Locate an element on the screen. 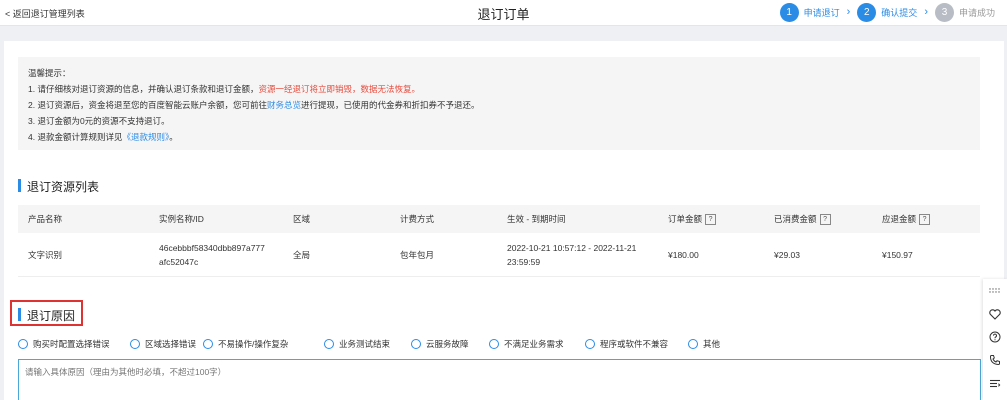  column-header-consumed-amount: 已消费金额? is located at coordinates (828, 219).